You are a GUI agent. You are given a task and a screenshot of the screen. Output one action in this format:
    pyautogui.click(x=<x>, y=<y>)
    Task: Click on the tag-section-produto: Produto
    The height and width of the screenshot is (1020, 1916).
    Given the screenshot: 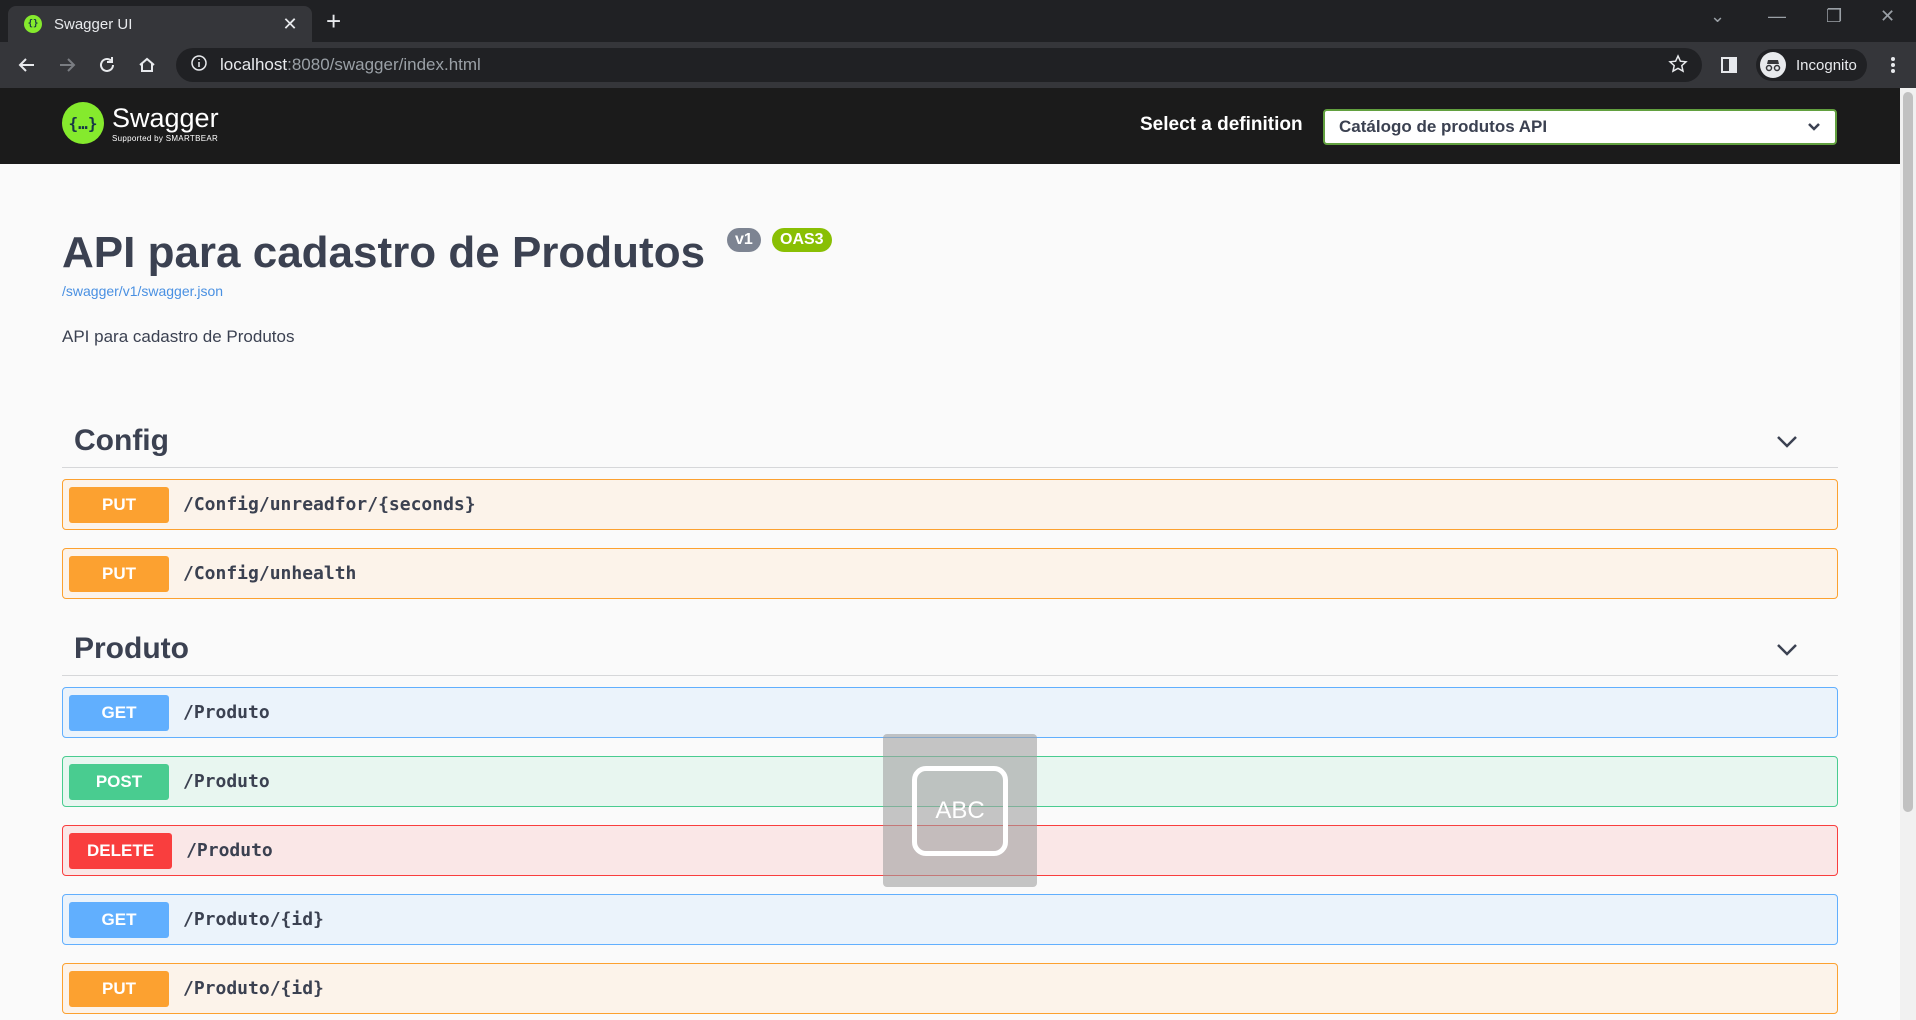 What is the action you would take?
    pyautogui.click(x=950, y=649)
    